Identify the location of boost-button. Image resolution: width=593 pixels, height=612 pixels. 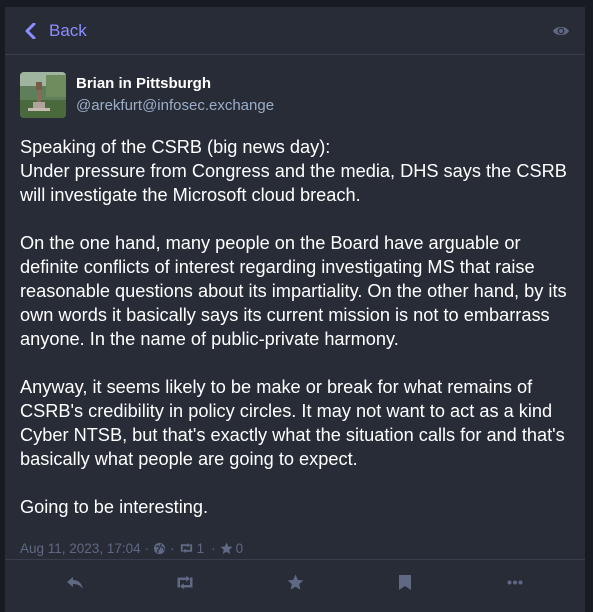
(185, 583).